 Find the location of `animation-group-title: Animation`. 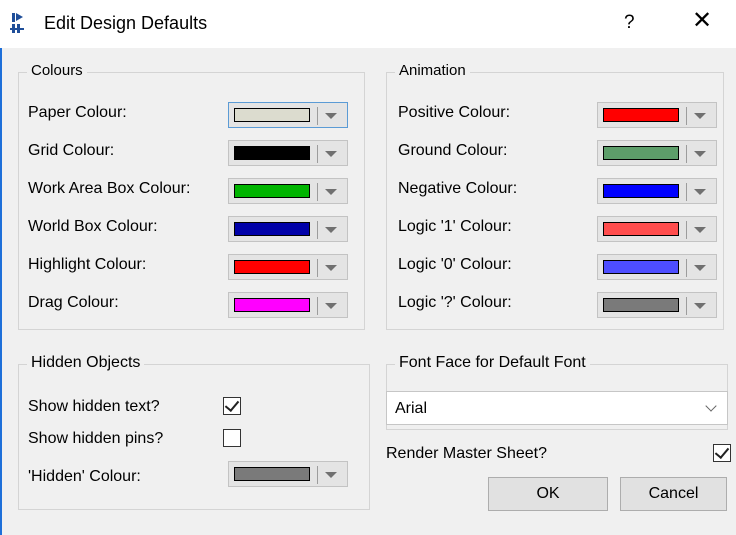

animation-group-title: Animation is located at coordinates (432, 70).